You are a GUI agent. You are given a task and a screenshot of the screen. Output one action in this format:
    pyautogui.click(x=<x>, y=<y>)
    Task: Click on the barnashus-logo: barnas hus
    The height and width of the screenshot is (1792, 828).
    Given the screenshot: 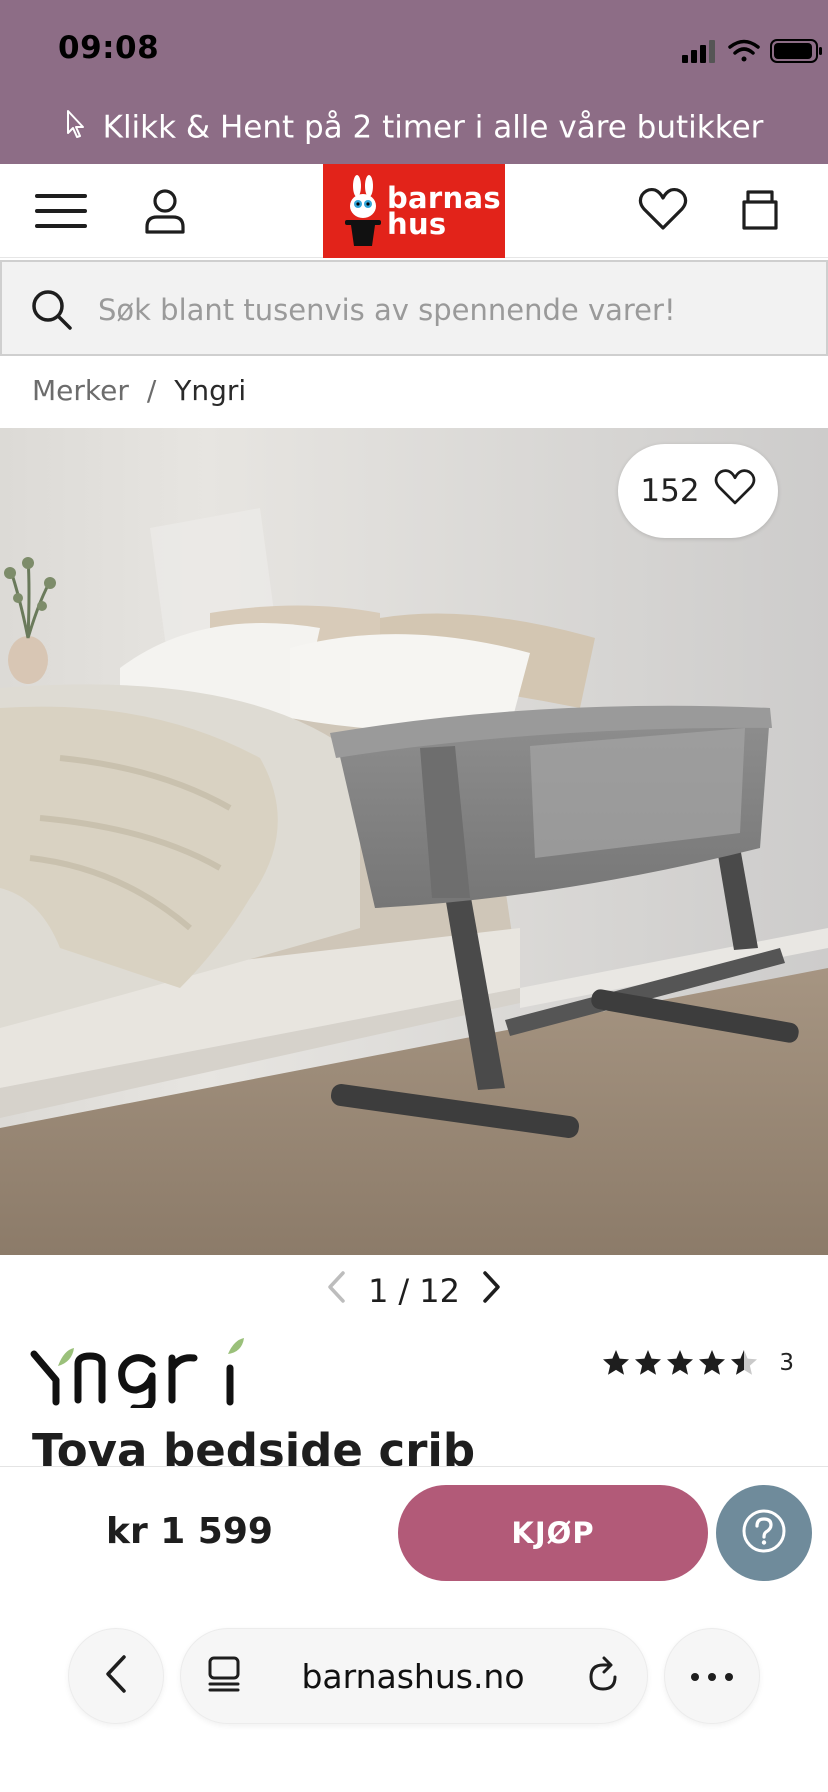 What is the action you would take?
    pyautogui.click(x=414, y=211)
    